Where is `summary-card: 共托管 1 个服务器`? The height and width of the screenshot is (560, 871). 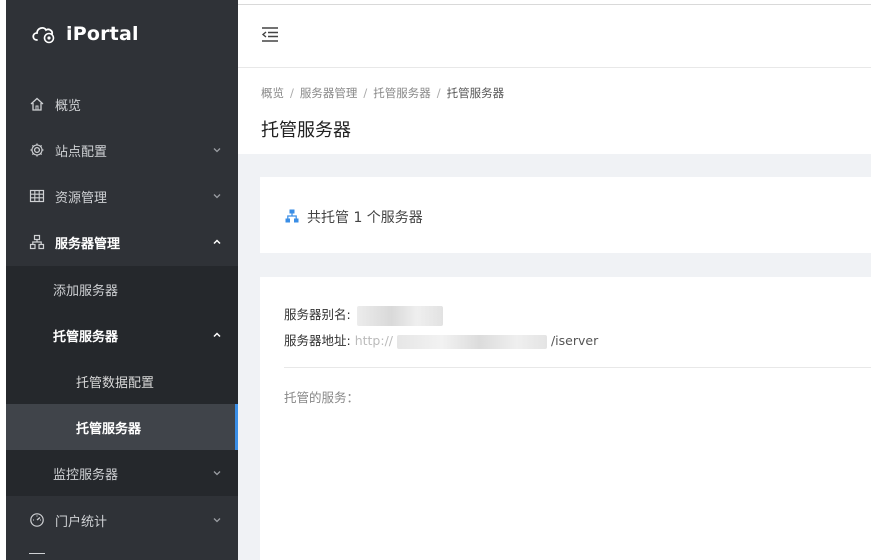
summary-card: 共托管 1 个服务器 is located at coordinates (565, 215).